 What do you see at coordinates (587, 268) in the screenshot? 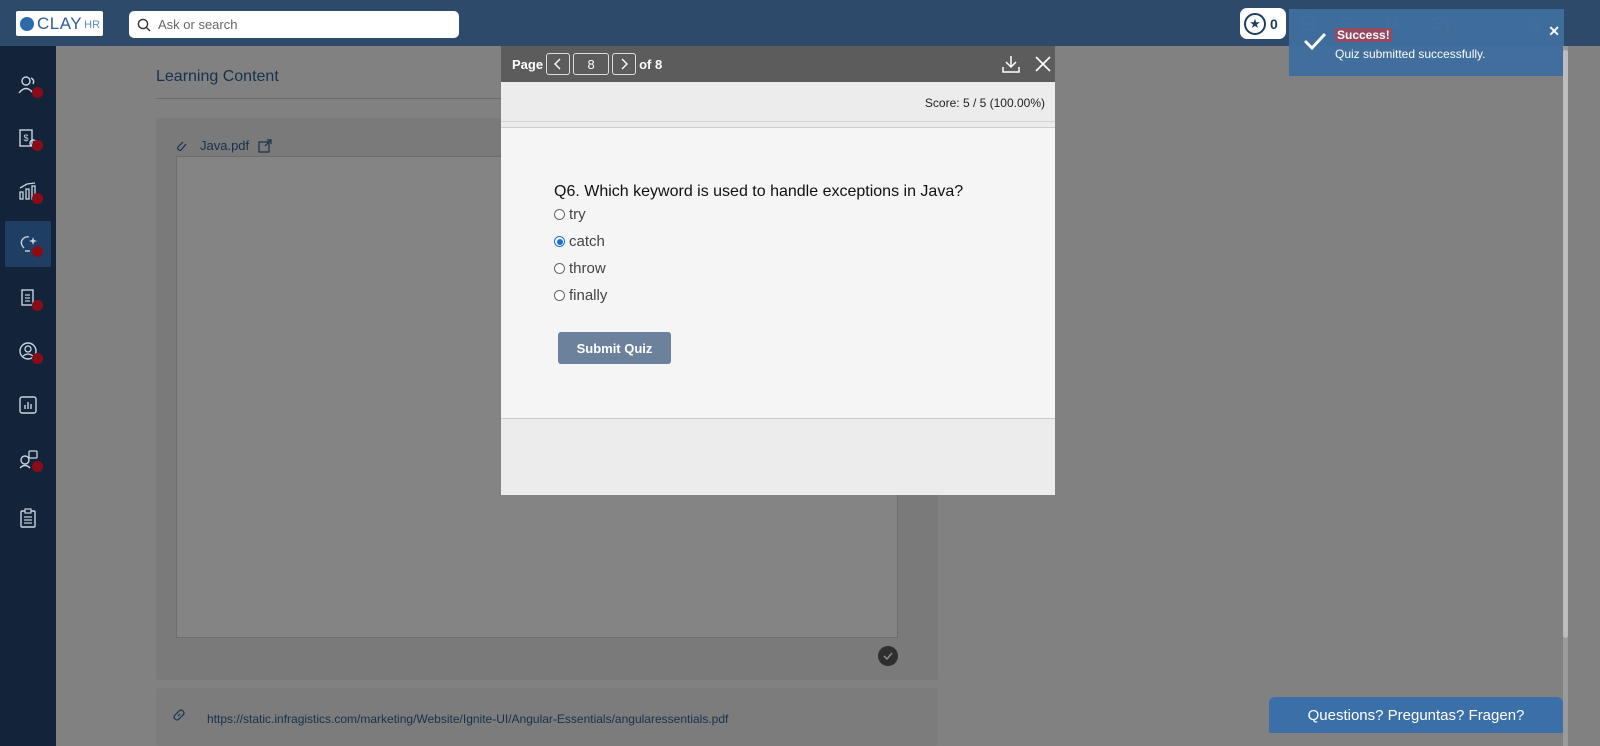
I see `option-label: throw` at bounding box center [587, 268].